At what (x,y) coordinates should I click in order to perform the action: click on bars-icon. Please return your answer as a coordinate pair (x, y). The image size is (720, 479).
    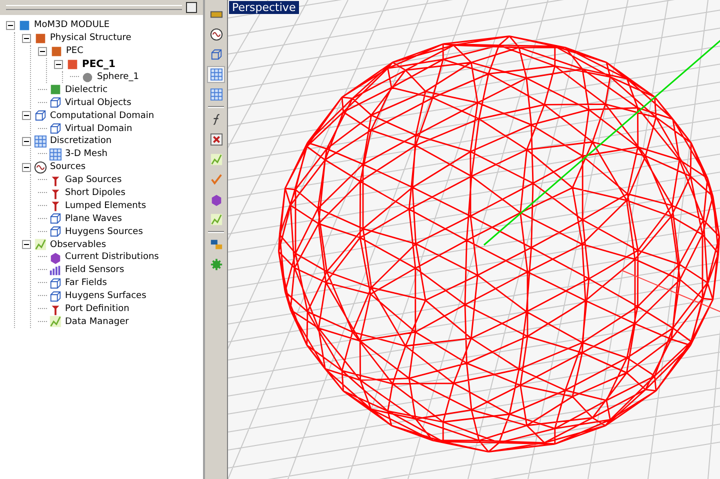
    Looking at the image, I should click on (55, 270).